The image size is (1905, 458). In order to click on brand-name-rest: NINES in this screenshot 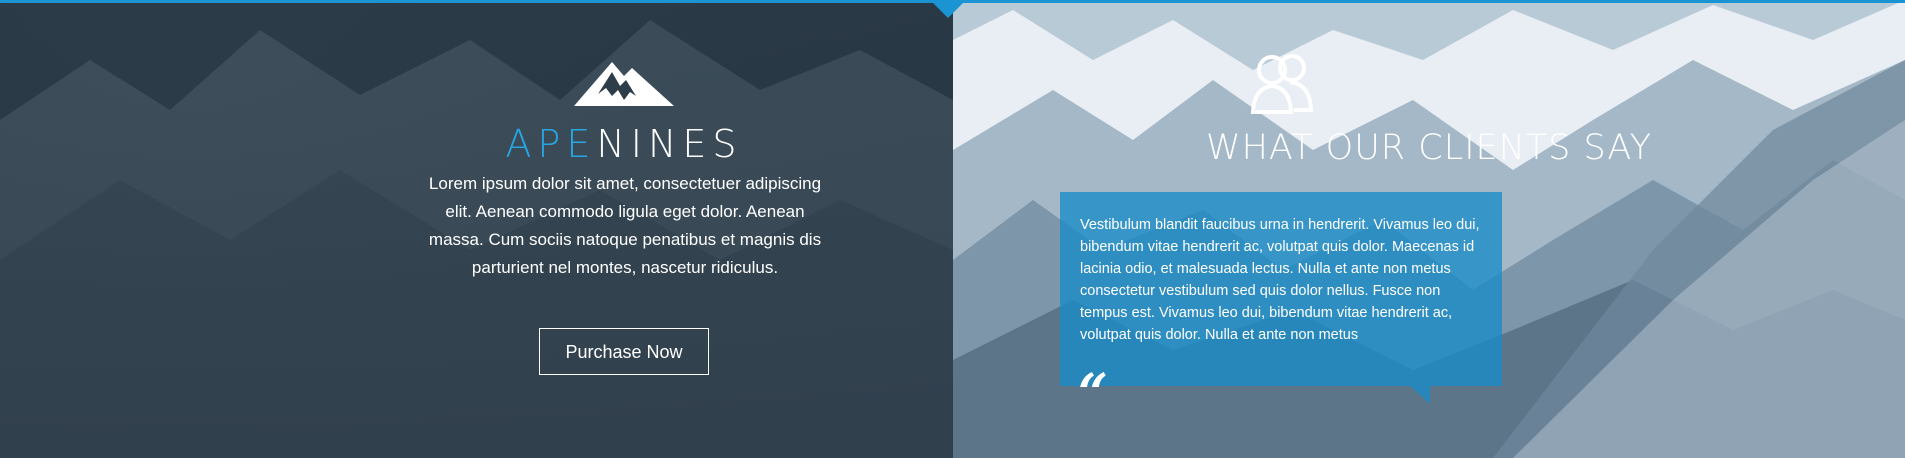, I will do `click(669, 144)`.